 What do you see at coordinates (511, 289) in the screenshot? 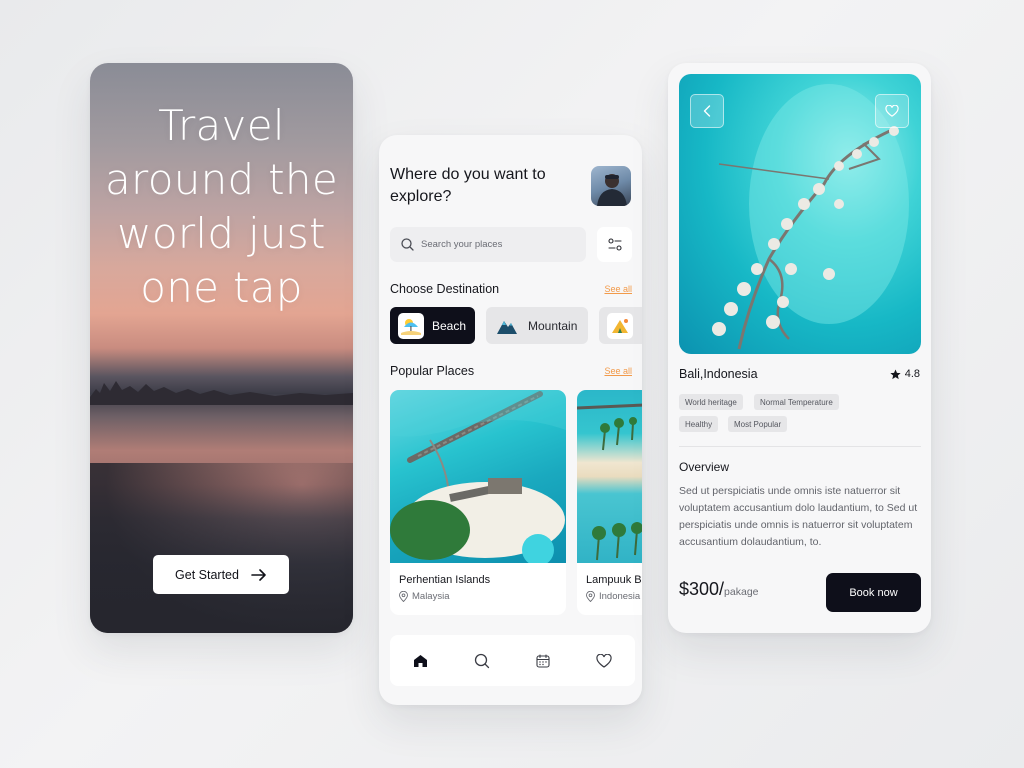
I see `destination-header: Choose Destination See all` at bounding box center [511, 289].